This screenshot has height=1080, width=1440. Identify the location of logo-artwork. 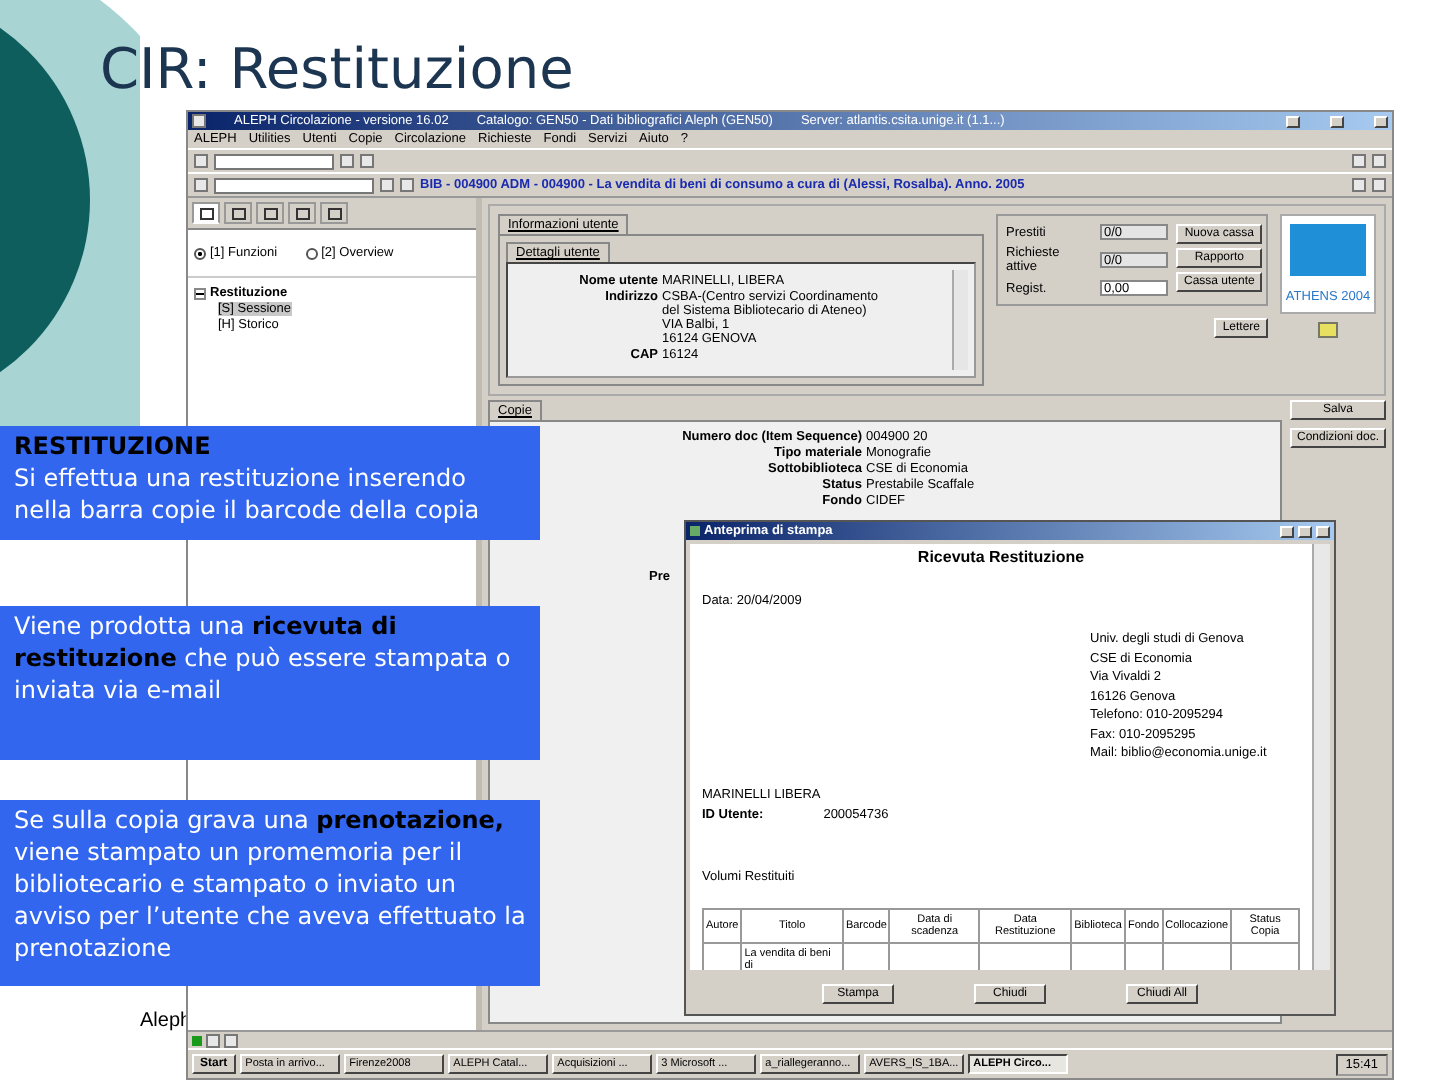
(1328, 249).